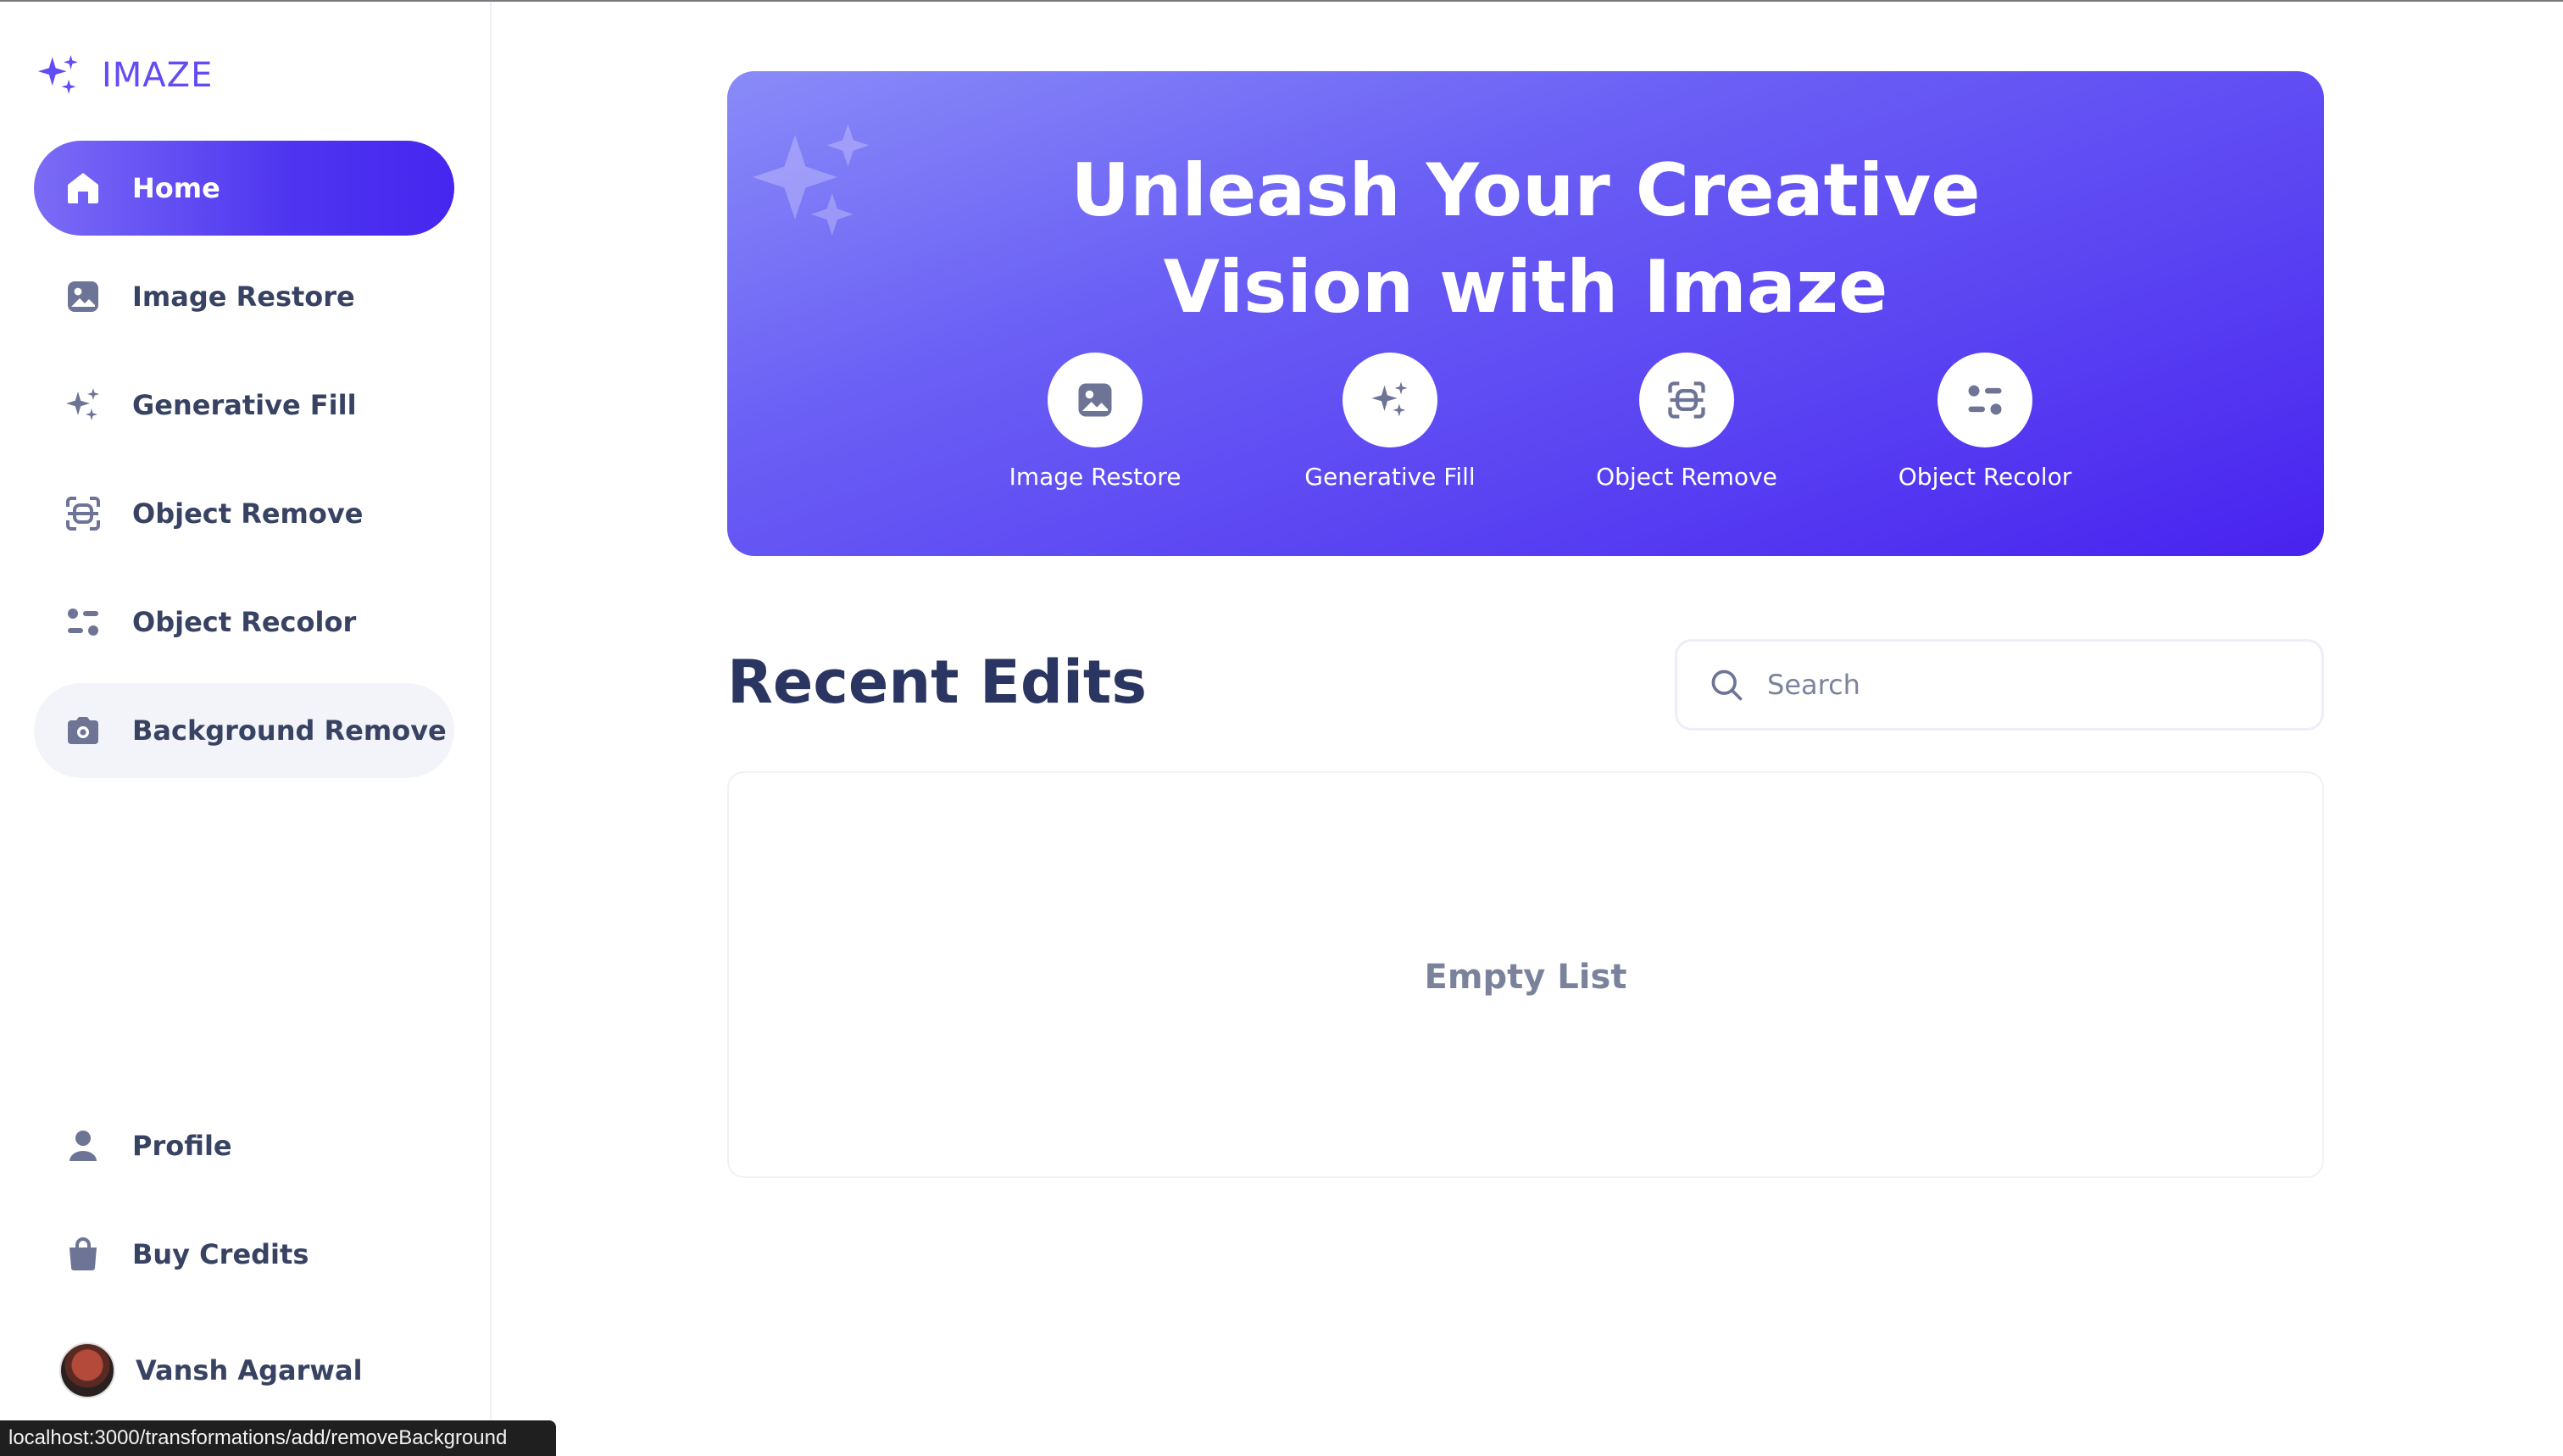 The image size is (2563, 1456). I want to click on empty-list-message: Empty List, so click(1525, 977).